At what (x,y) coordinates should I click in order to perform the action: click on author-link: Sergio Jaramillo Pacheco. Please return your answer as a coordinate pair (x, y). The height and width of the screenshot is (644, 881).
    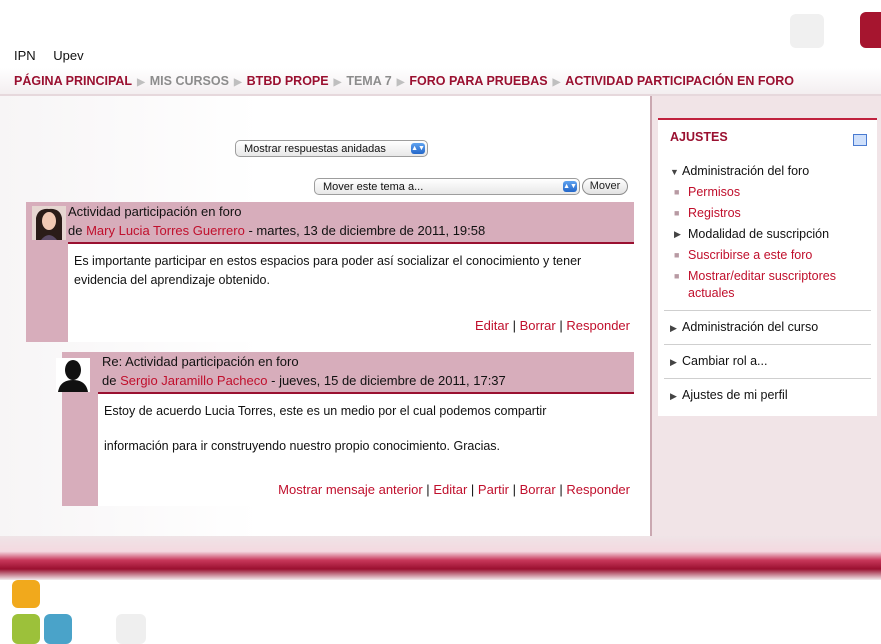
    Looking at the image, I should click on (193, 380).